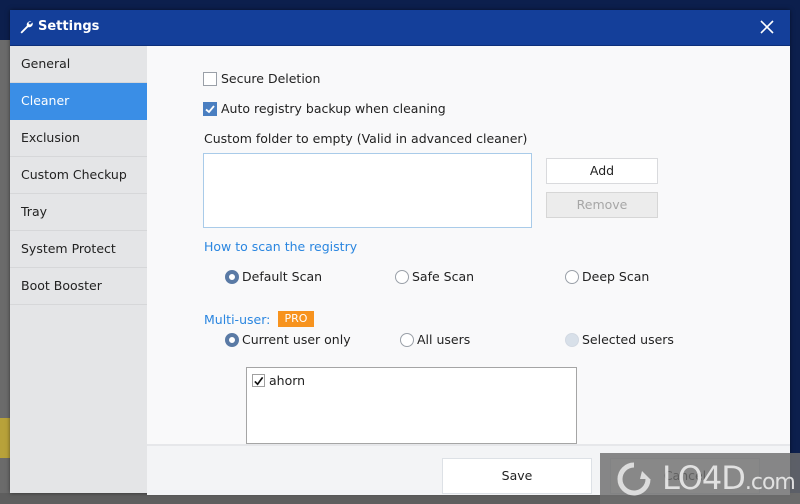 The height and width of the screenshot is (504, 800). I want to click on checkbox-box-checked, so click(210, 108).